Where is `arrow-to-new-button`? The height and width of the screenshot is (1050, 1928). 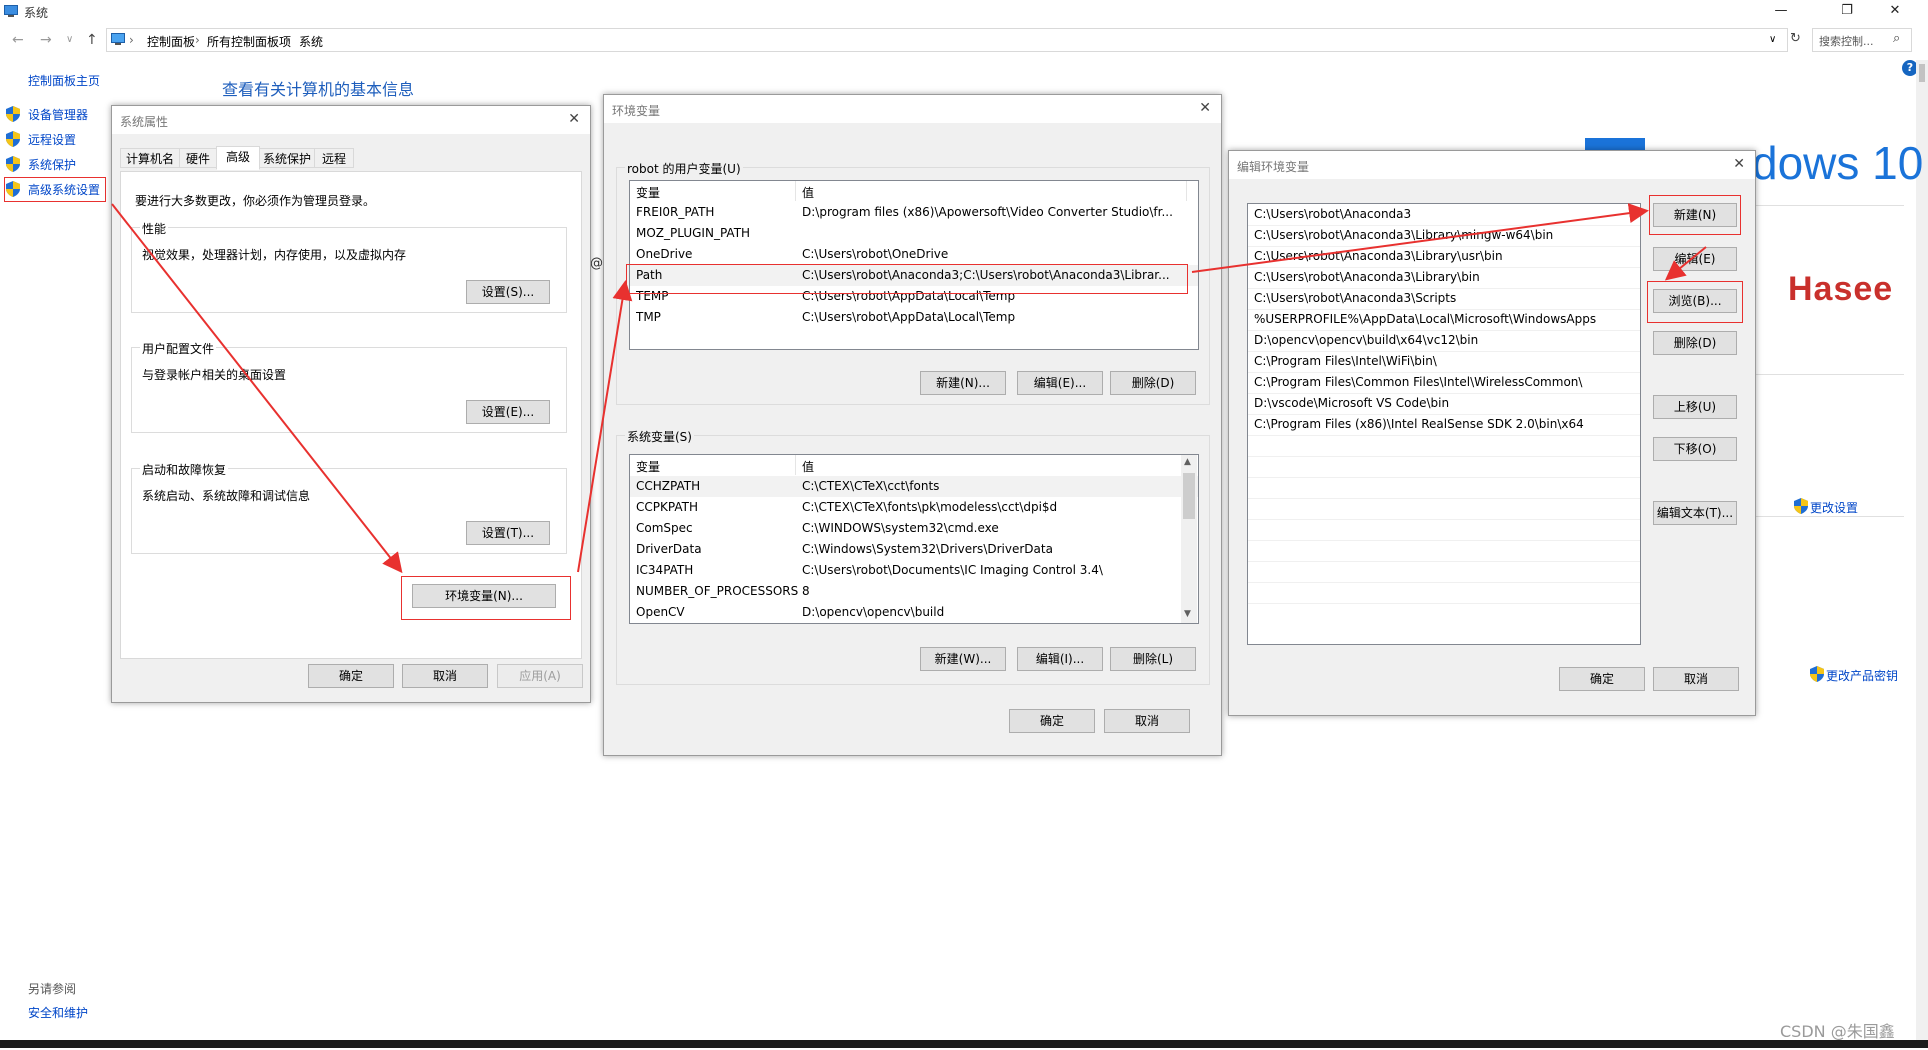 arrow-to-new-button is located at coordinates (1420, 238).